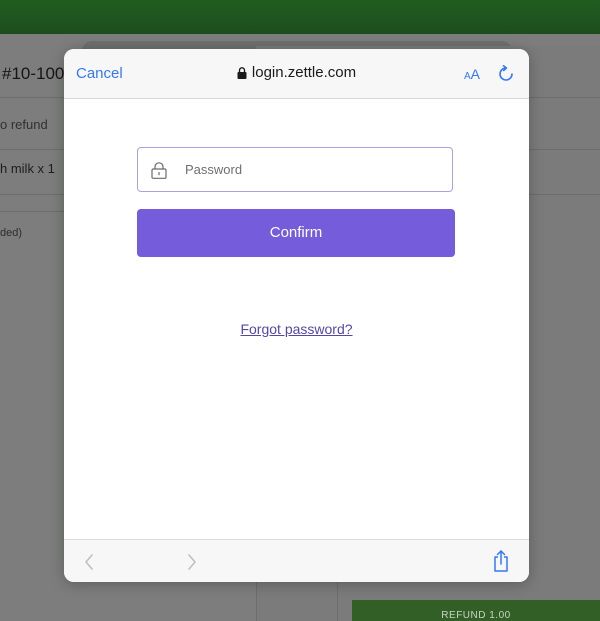 This screenshot has height=621, width=600. I want to click on text-size-button: AA, so click(472, 75).